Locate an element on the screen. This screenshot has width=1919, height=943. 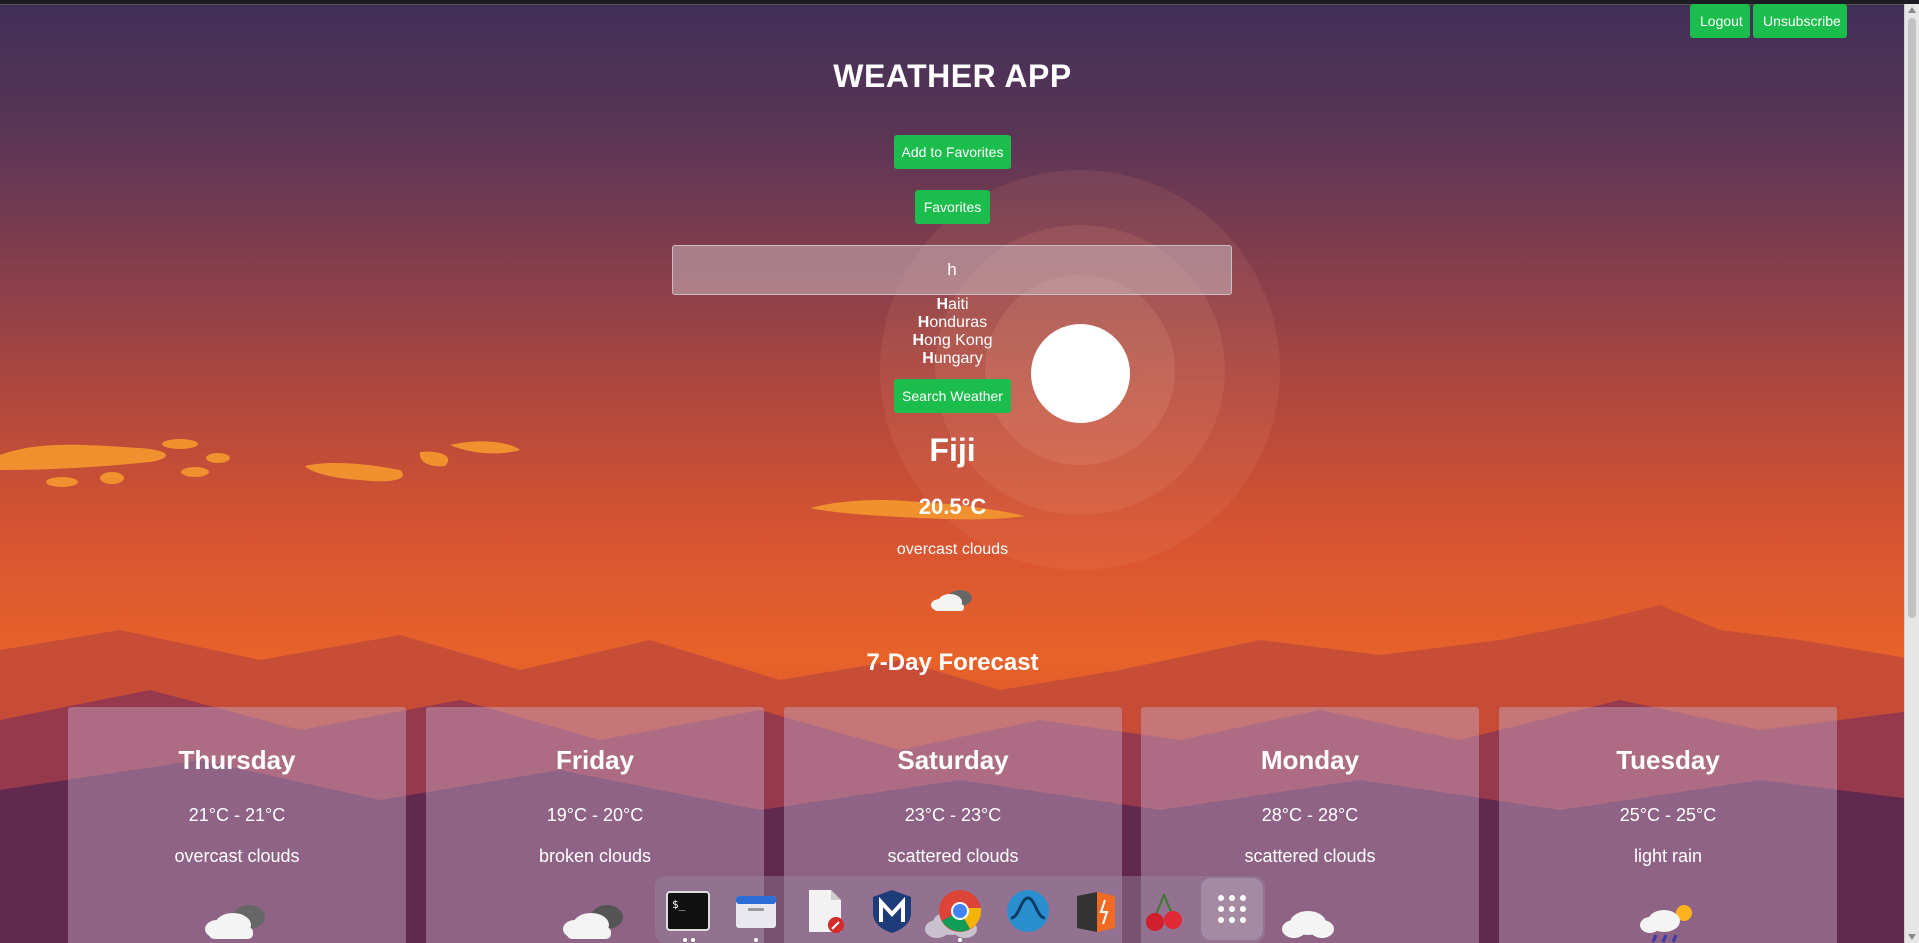
text-editor-icon is located at coordinates (824, 911).